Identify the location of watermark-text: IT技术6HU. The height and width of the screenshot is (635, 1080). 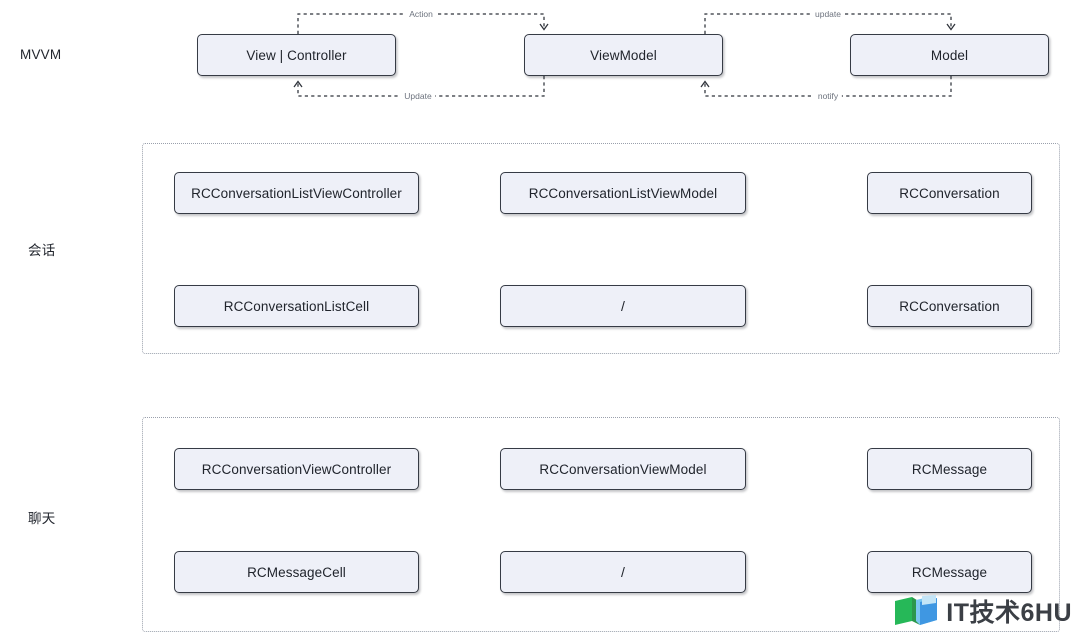
(1009, 613).